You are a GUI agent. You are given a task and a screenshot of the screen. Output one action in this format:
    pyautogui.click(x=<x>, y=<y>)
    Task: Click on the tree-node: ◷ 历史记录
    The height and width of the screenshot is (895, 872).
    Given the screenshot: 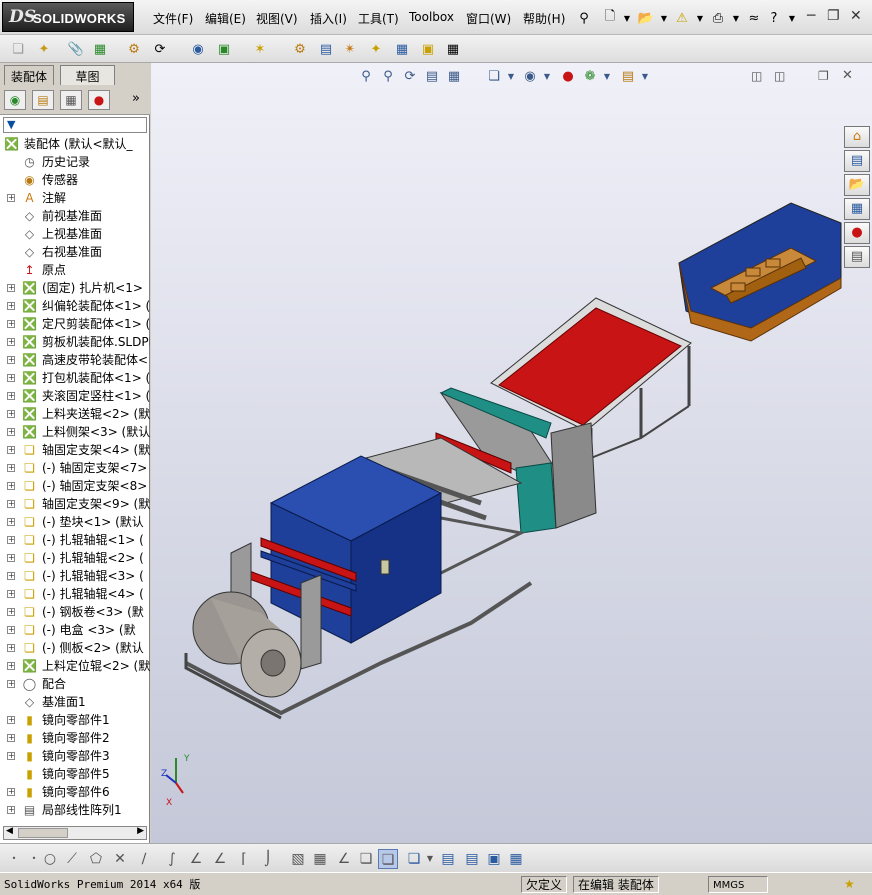 What is the action you would take?
    pyautogui.click(x=75, y=162)
    